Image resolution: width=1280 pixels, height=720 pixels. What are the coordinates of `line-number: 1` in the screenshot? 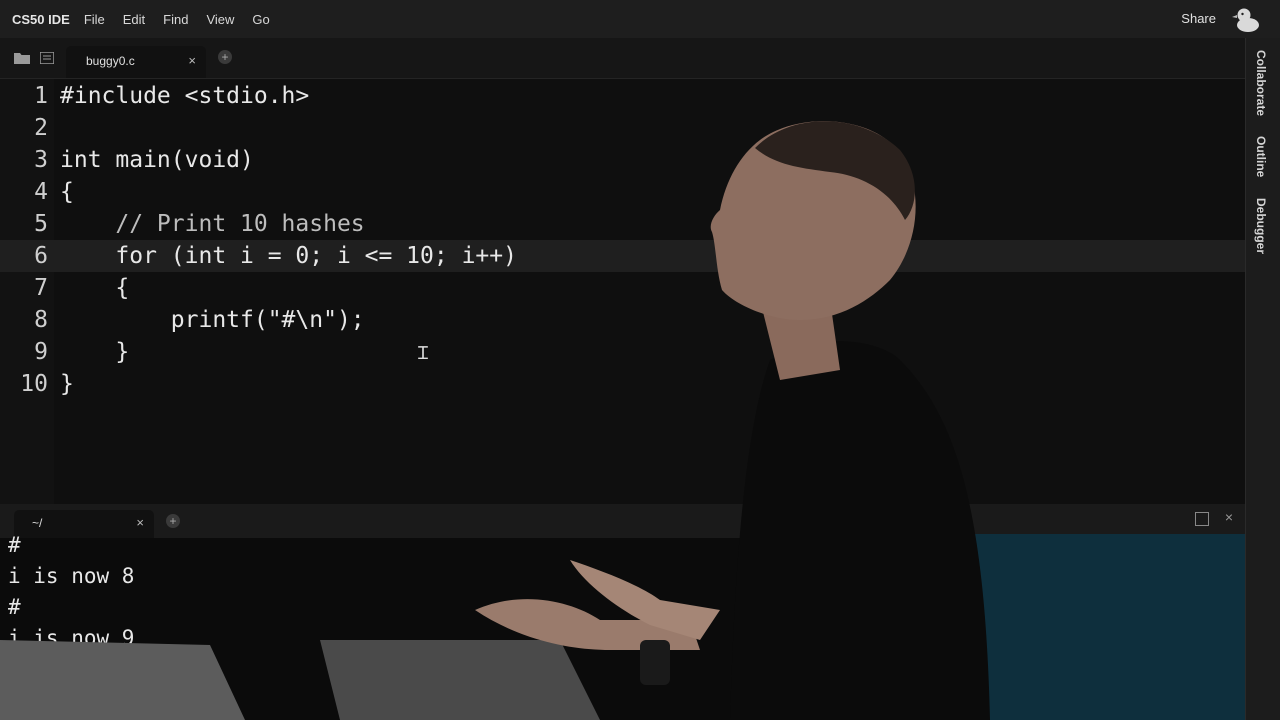 It's located at (41, 96).